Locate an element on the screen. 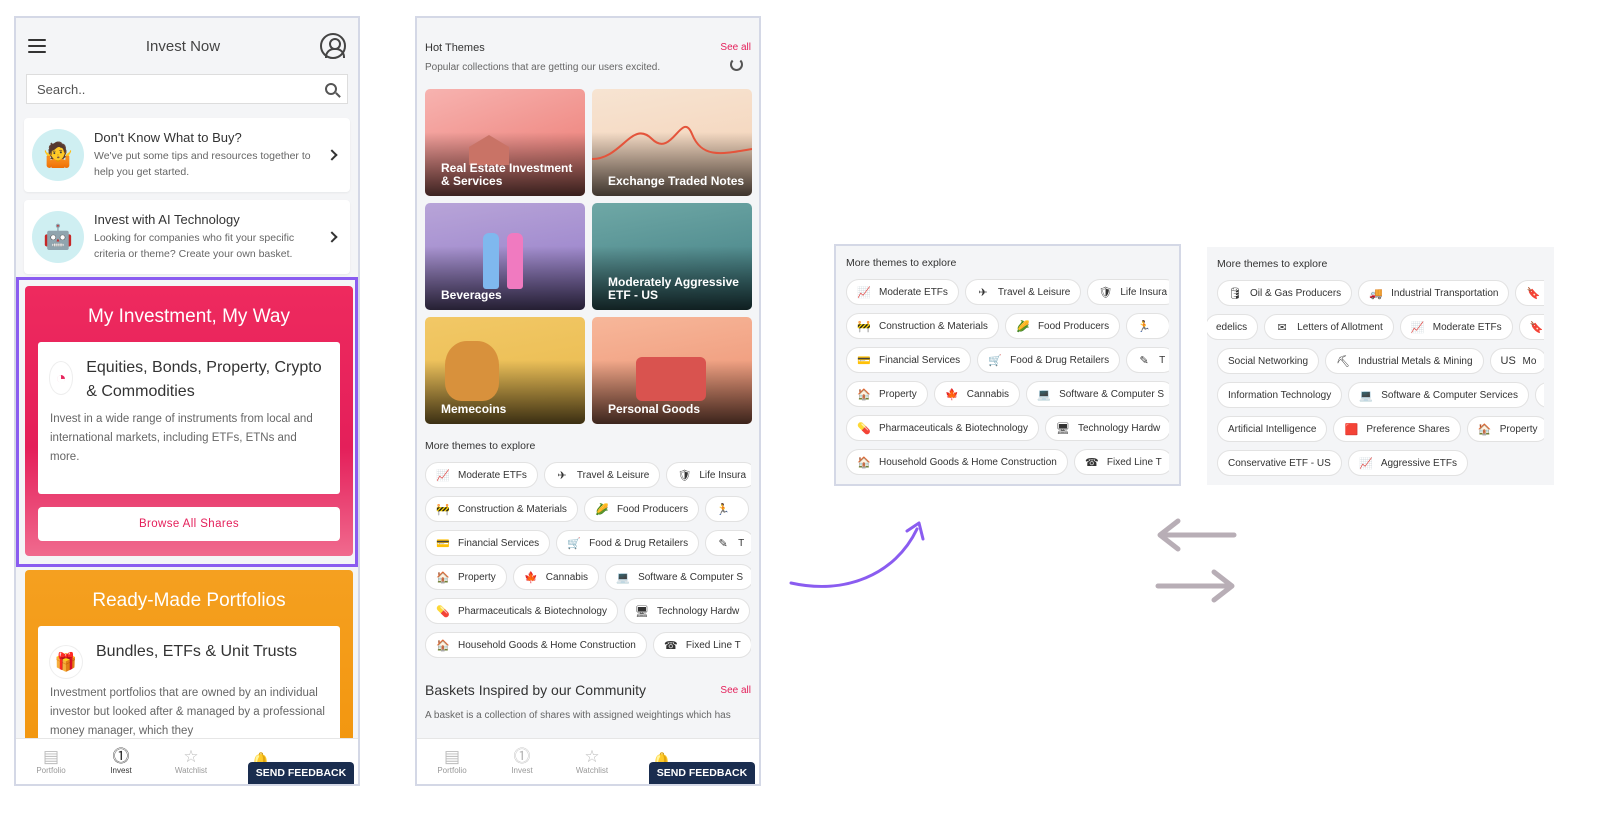  theme-chip: Artificial Intelligence is located at coordinates (1272, 429).